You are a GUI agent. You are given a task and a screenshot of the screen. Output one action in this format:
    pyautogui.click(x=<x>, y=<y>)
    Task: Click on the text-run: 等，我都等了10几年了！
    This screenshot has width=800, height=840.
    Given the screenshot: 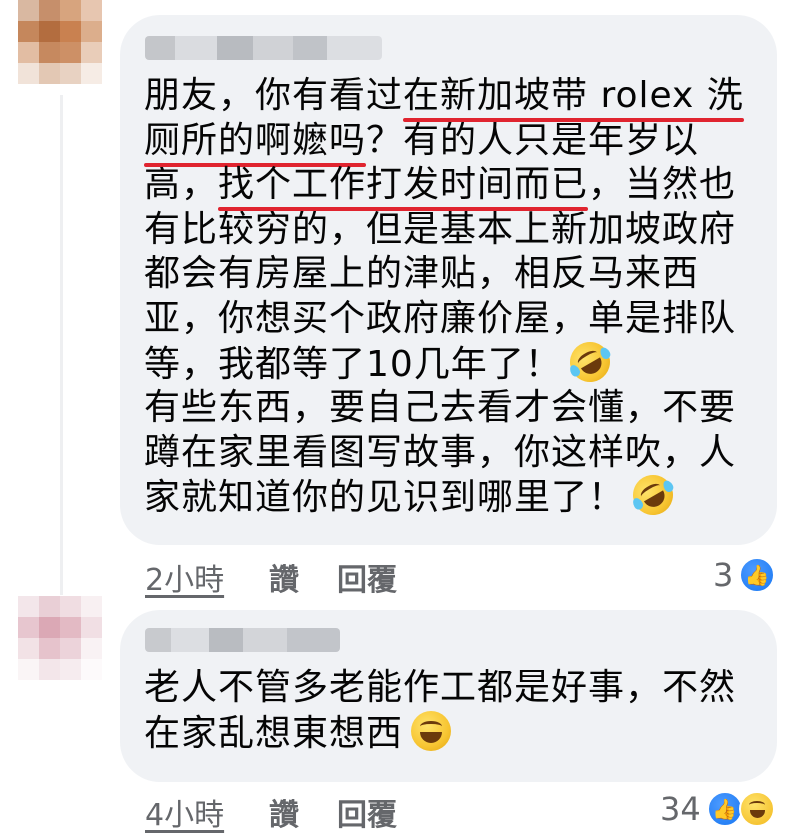 What is the action you would take?
    pyautogui.click(x=353, y=364)
    